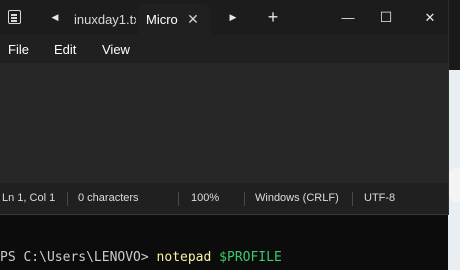 The image size is (460, 270). What do you see at coordinates (250, 257) in the screenshot?
I see `terminal-argument: $PROFILE` at bounding box center [250, 257].